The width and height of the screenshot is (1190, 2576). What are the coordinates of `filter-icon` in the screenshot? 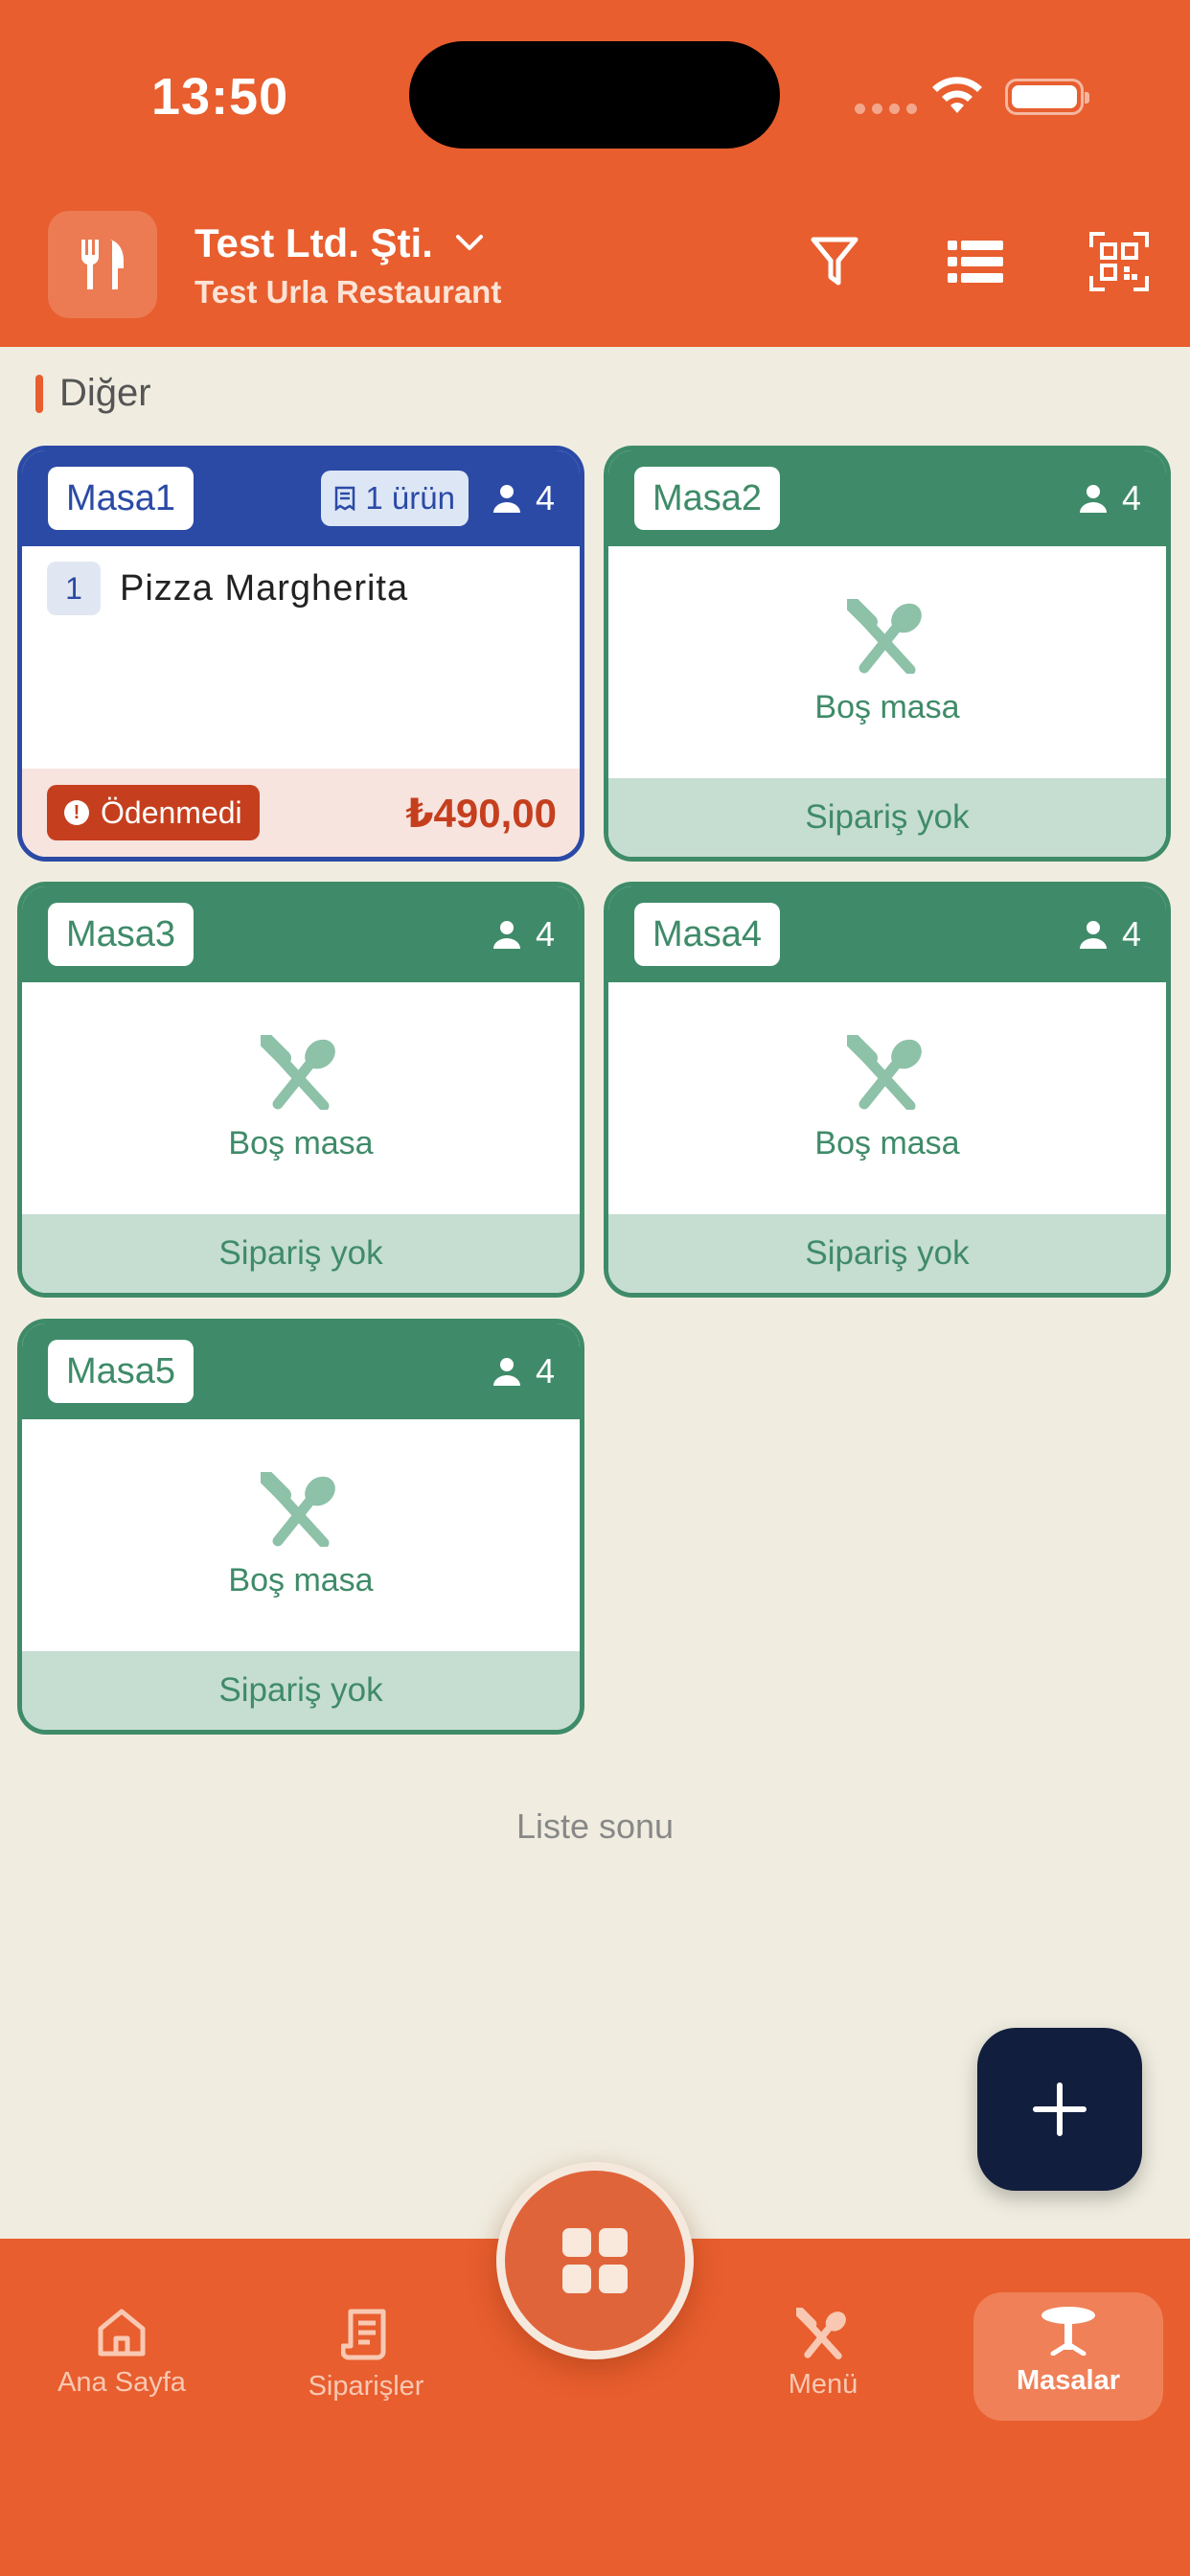 It's located at (835, 261).